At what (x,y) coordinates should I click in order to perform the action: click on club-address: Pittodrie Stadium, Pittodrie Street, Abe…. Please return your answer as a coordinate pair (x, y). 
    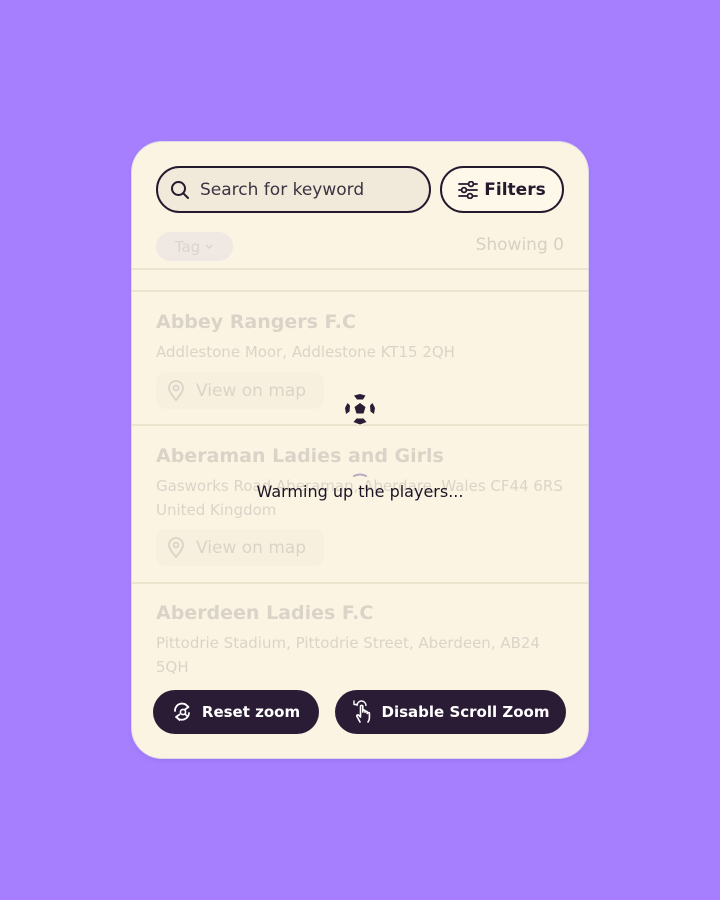
    Looking at the image, I should click on (348, 655).